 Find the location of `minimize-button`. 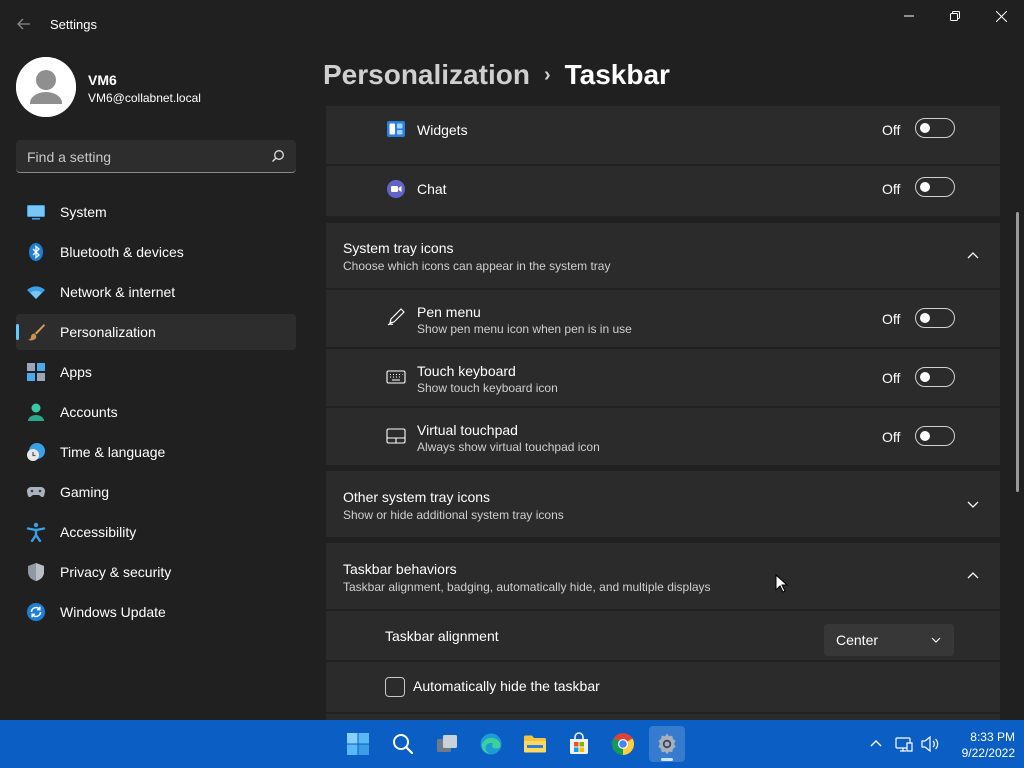

minimize-button is located at coordinates (909, 16).